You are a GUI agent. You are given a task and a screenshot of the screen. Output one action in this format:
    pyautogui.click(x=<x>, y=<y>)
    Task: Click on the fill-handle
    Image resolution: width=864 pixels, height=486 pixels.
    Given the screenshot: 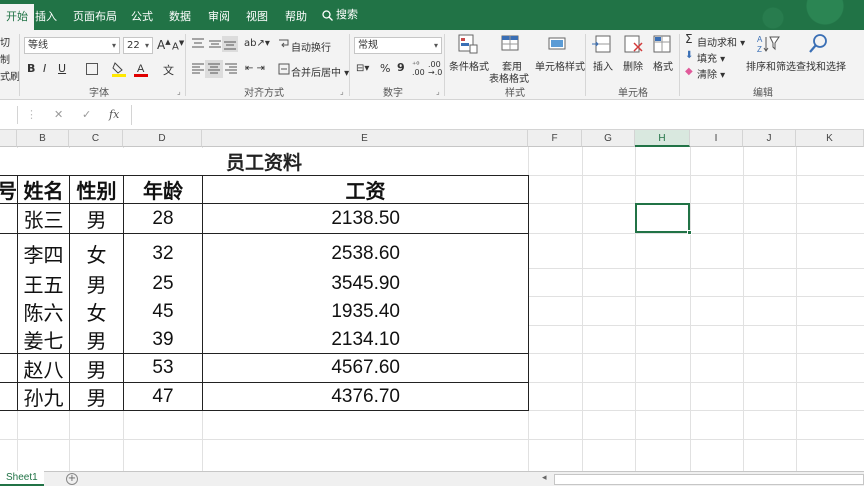 What is the action you would take?
    pyautogui.click(x=689, y=232)
    